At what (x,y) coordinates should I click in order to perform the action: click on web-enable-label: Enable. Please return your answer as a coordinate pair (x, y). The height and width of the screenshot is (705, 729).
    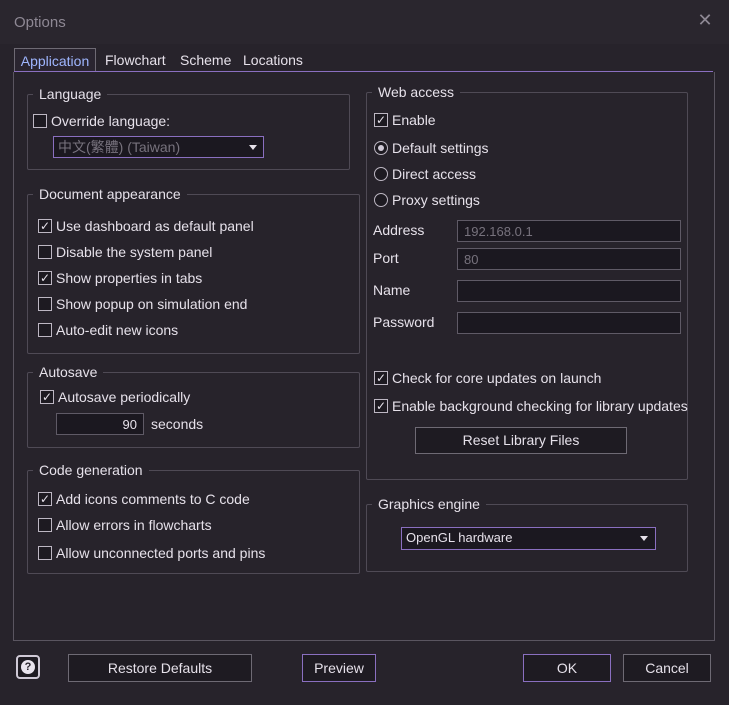
    Looking at the image, I should click on (414, 120).